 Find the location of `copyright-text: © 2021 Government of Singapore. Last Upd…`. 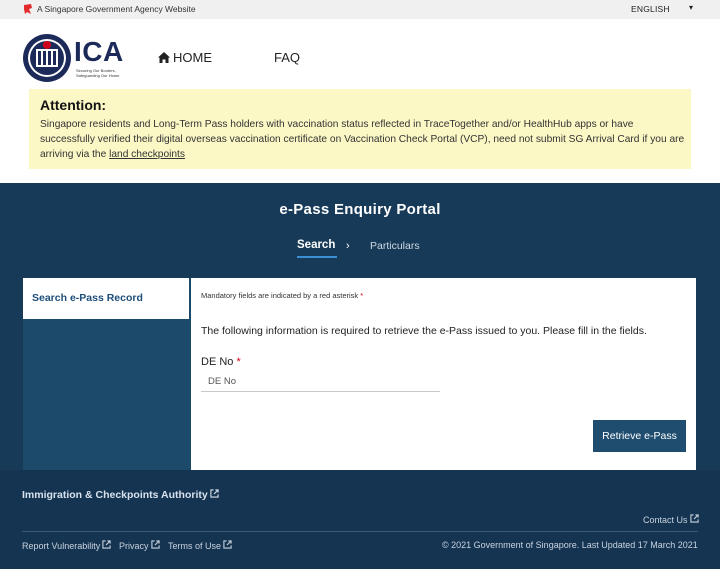

copyright-text: © 2021 Government of Singapore. Last Upd… is located at coordinates (570, 545).